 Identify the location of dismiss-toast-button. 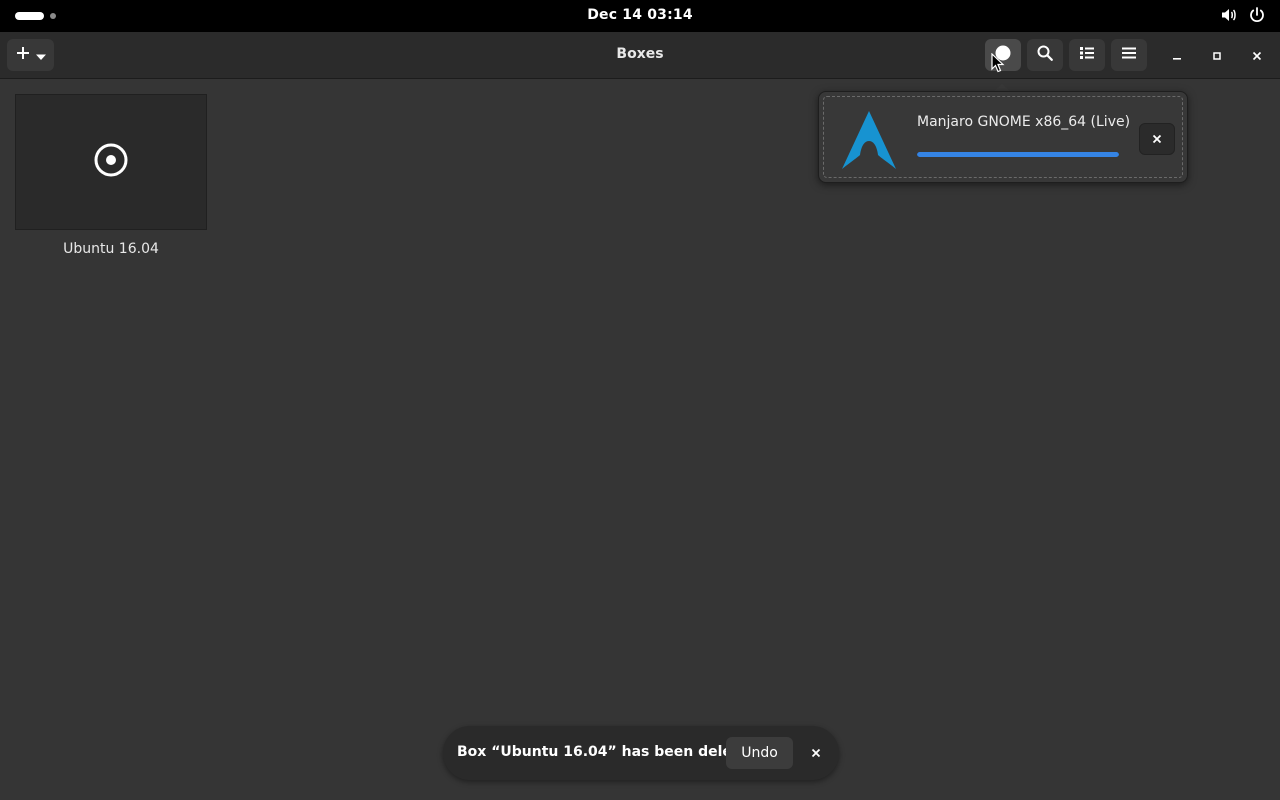
(816, 753).